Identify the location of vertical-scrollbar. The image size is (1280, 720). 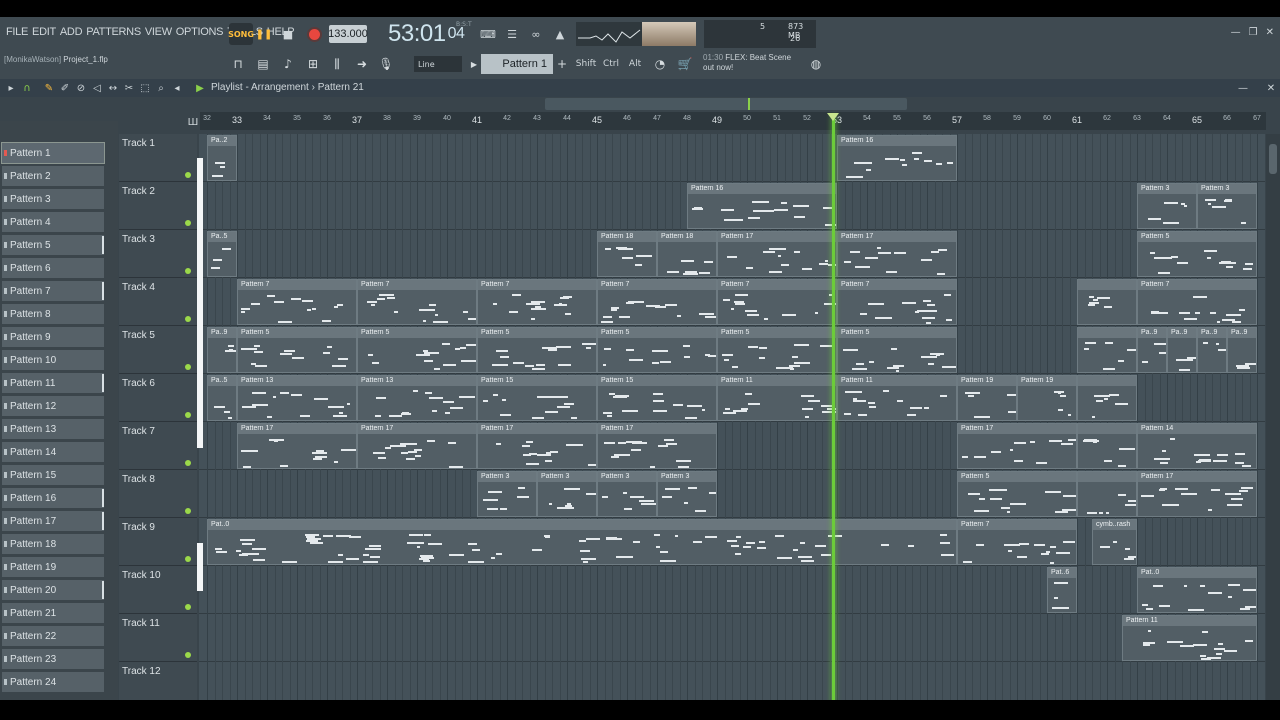
(1273, 417).